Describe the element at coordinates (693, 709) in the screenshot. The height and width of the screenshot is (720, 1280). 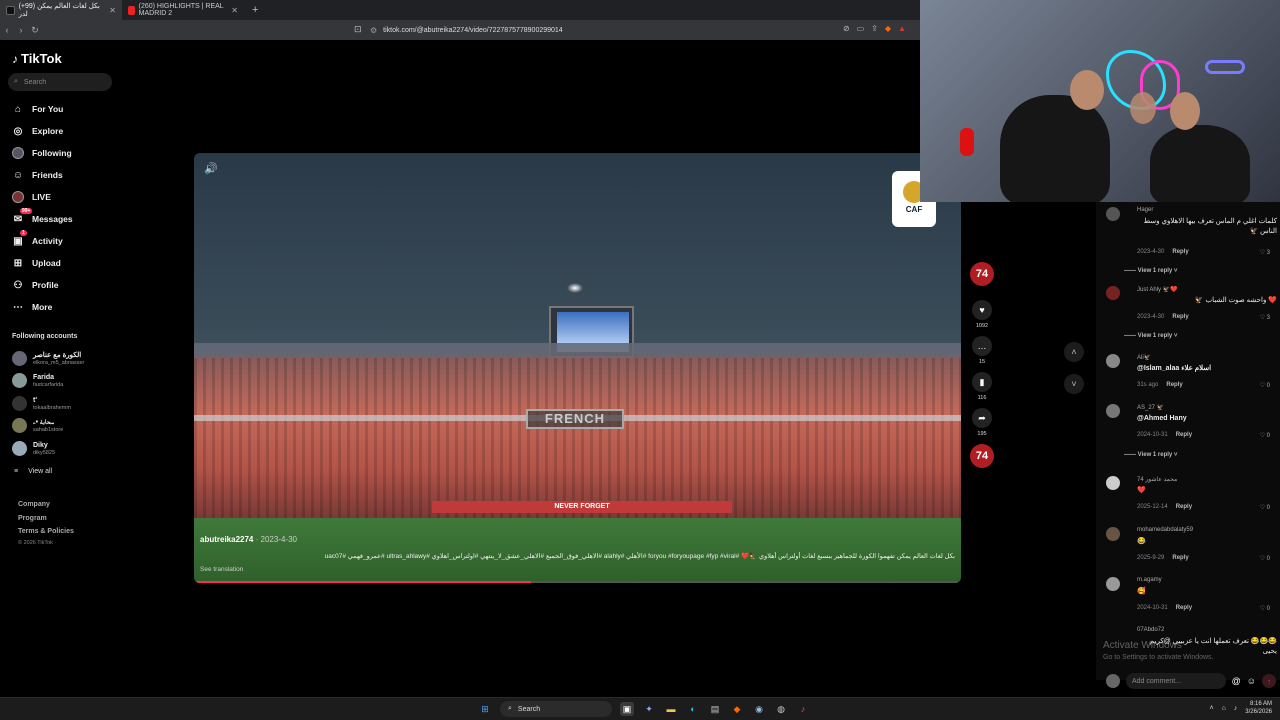
I see `edge-icon: ◐` at that location.